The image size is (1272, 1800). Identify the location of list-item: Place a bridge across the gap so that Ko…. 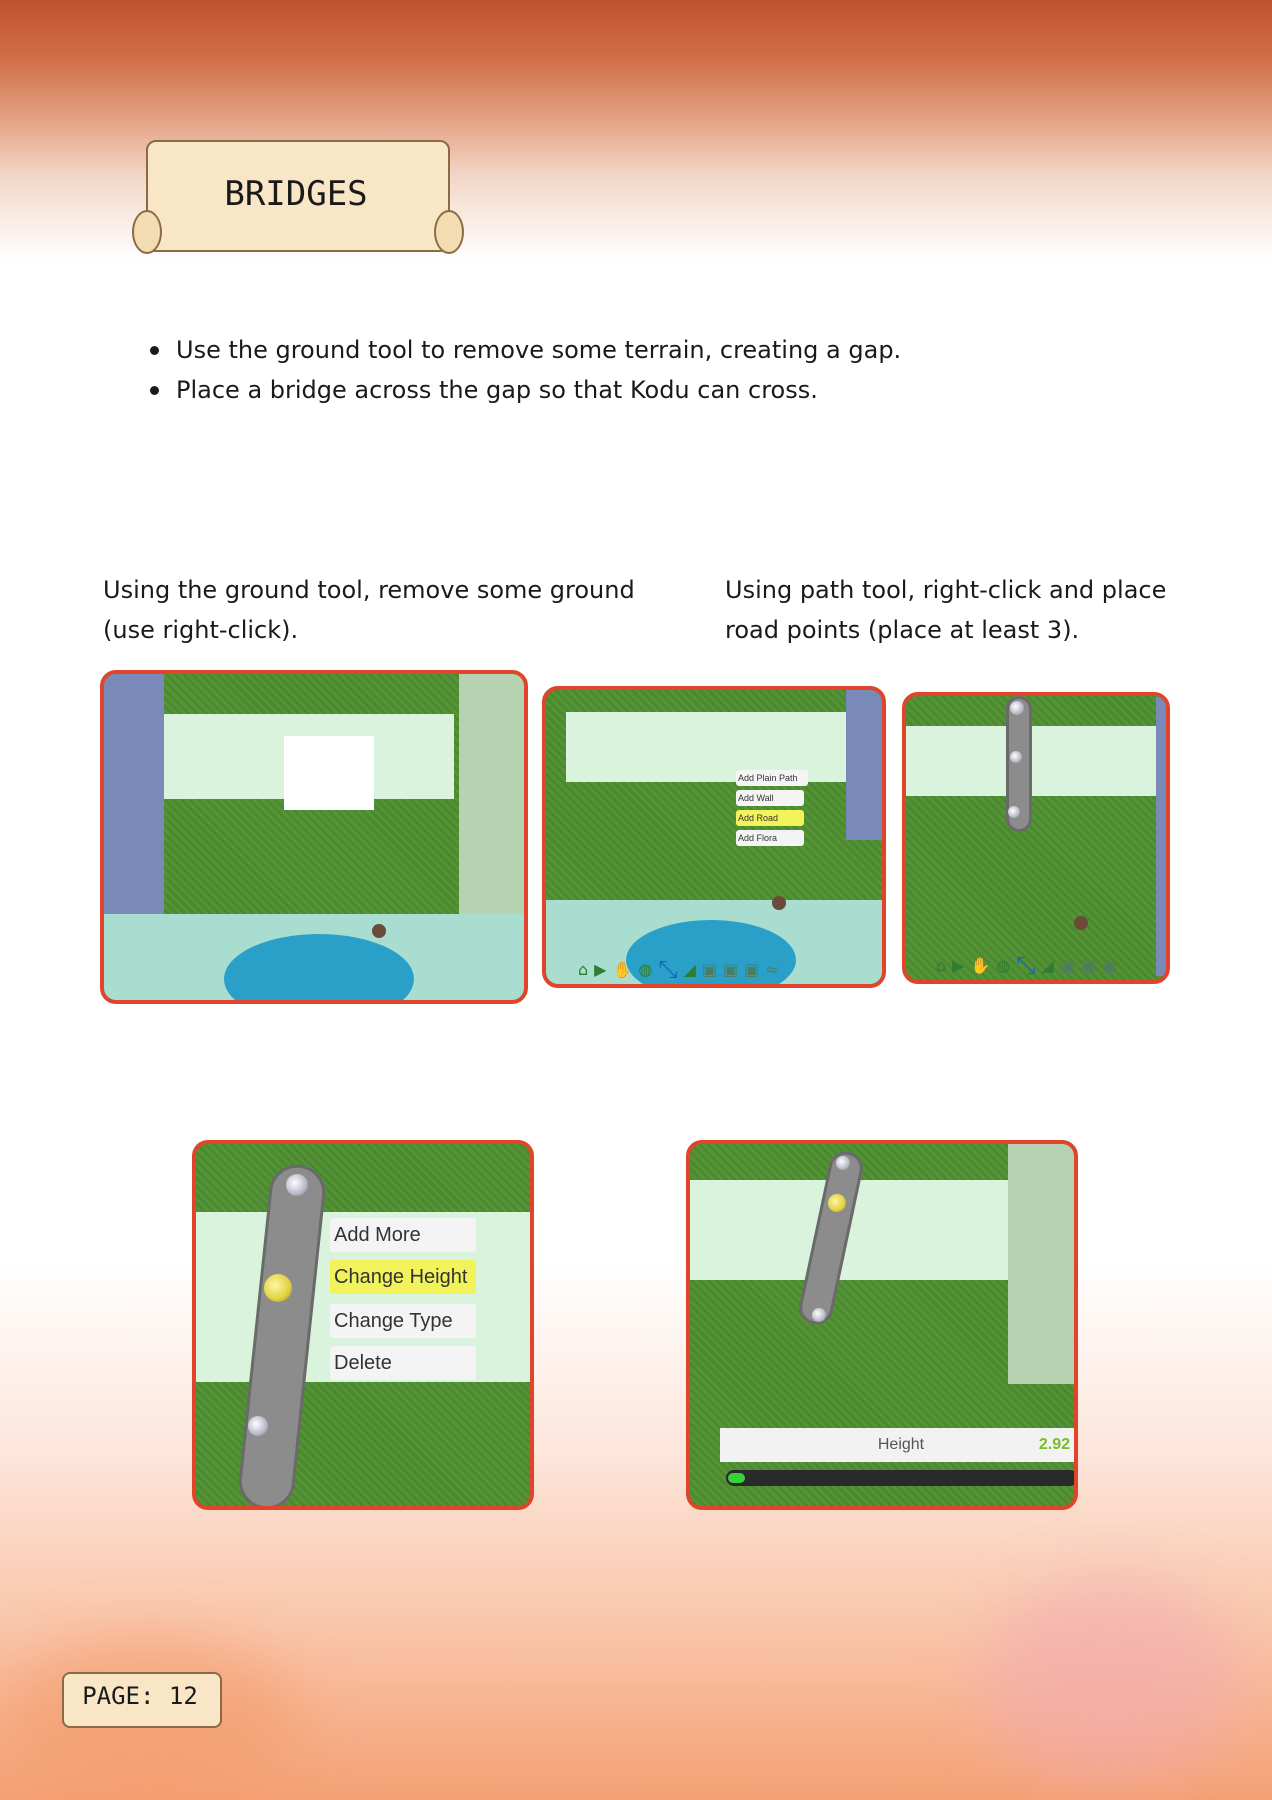
(650, 390).